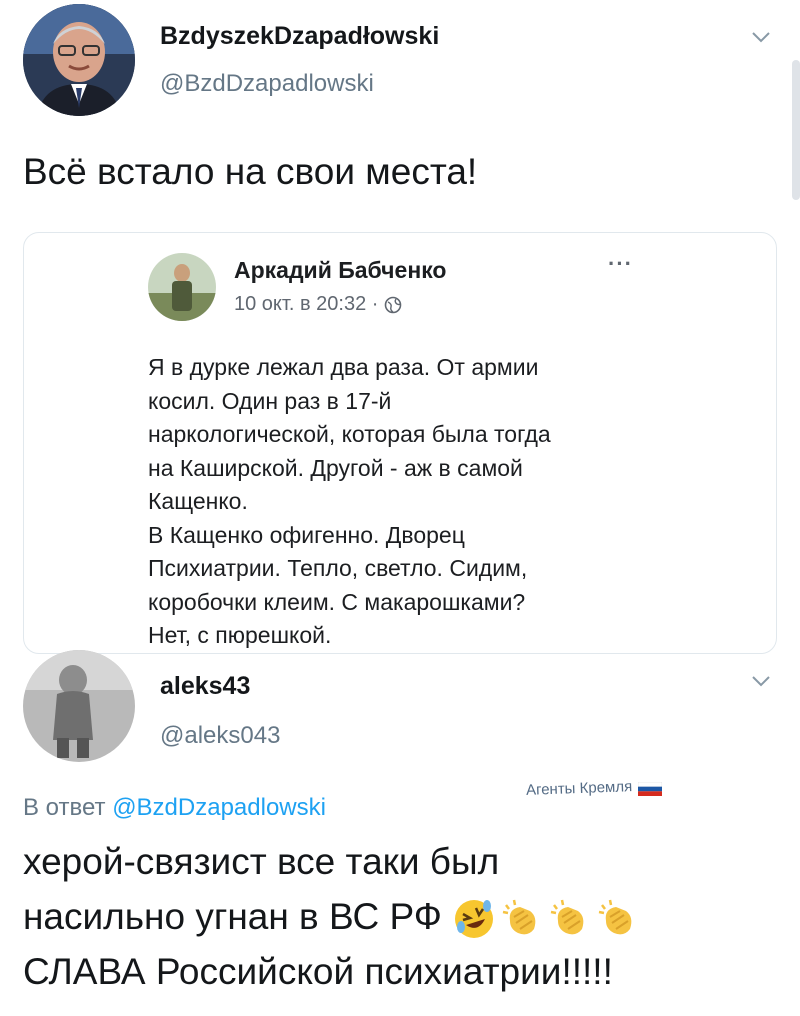  I want to click on fb-author-avatar, so click(182, 287).